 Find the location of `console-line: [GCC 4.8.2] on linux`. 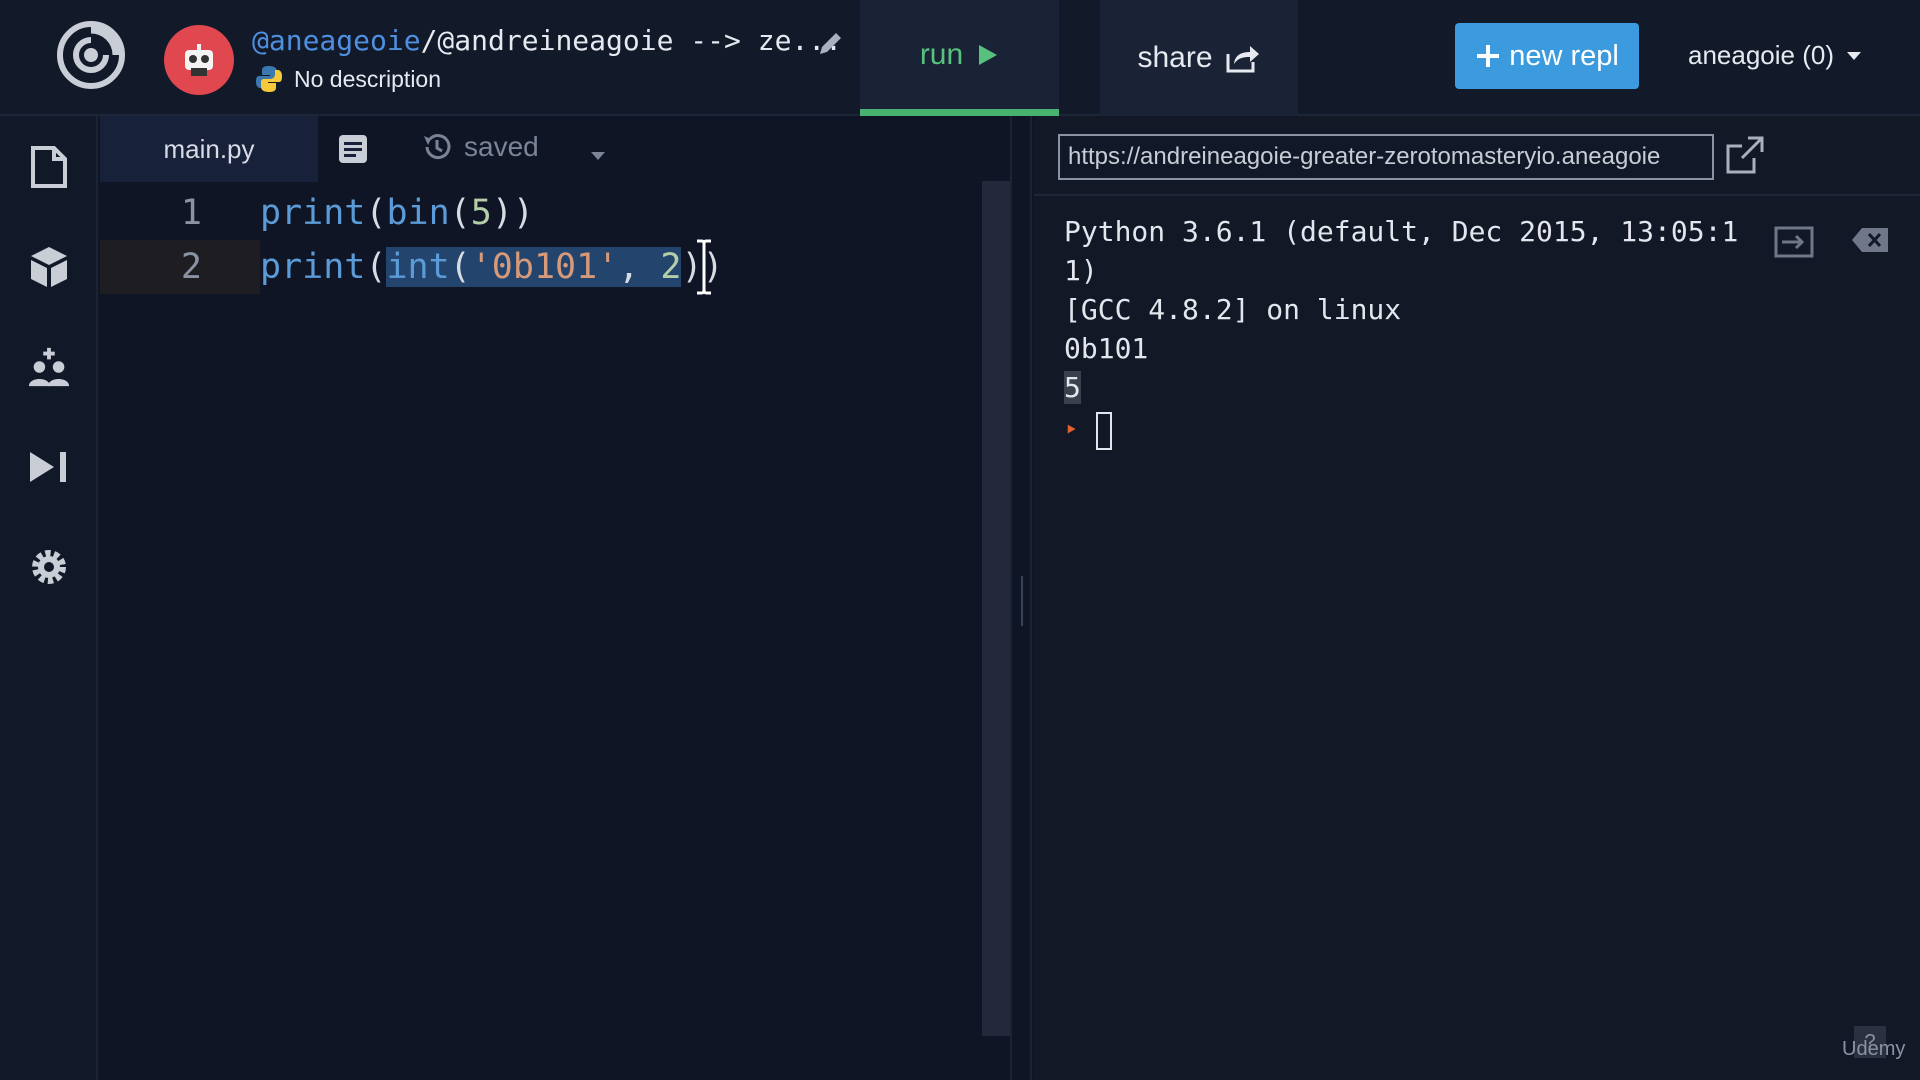

console-line: [GCC 4.8.2] on linux is located at coordinates (1233, 309).